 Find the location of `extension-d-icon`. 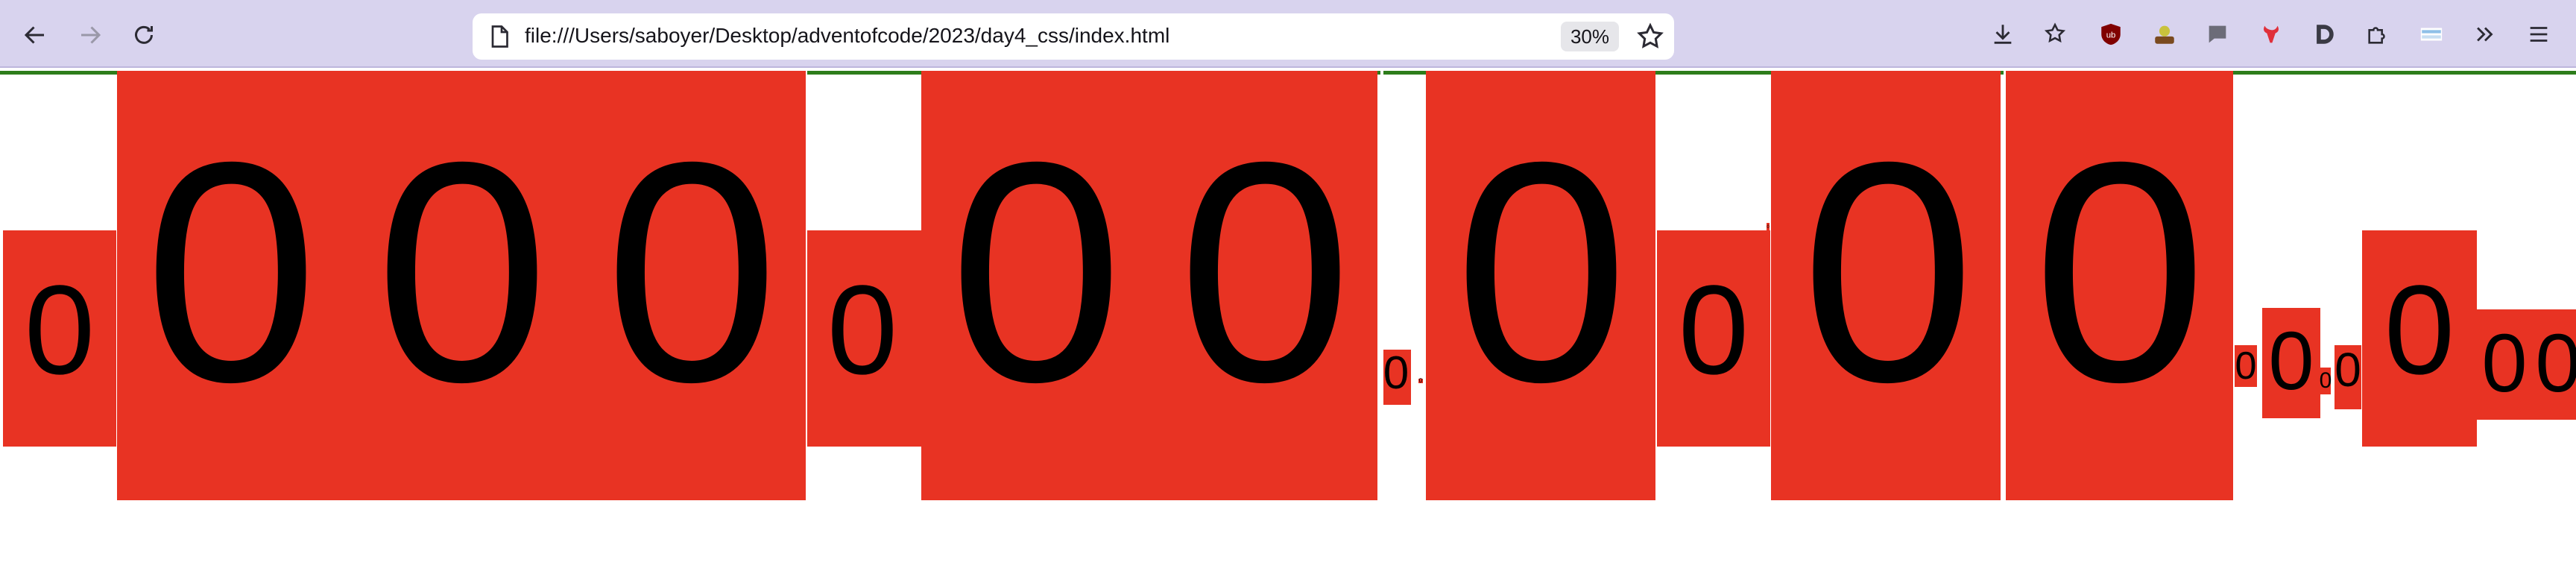

extension-d-icon is located at coordinates (2324, 34).